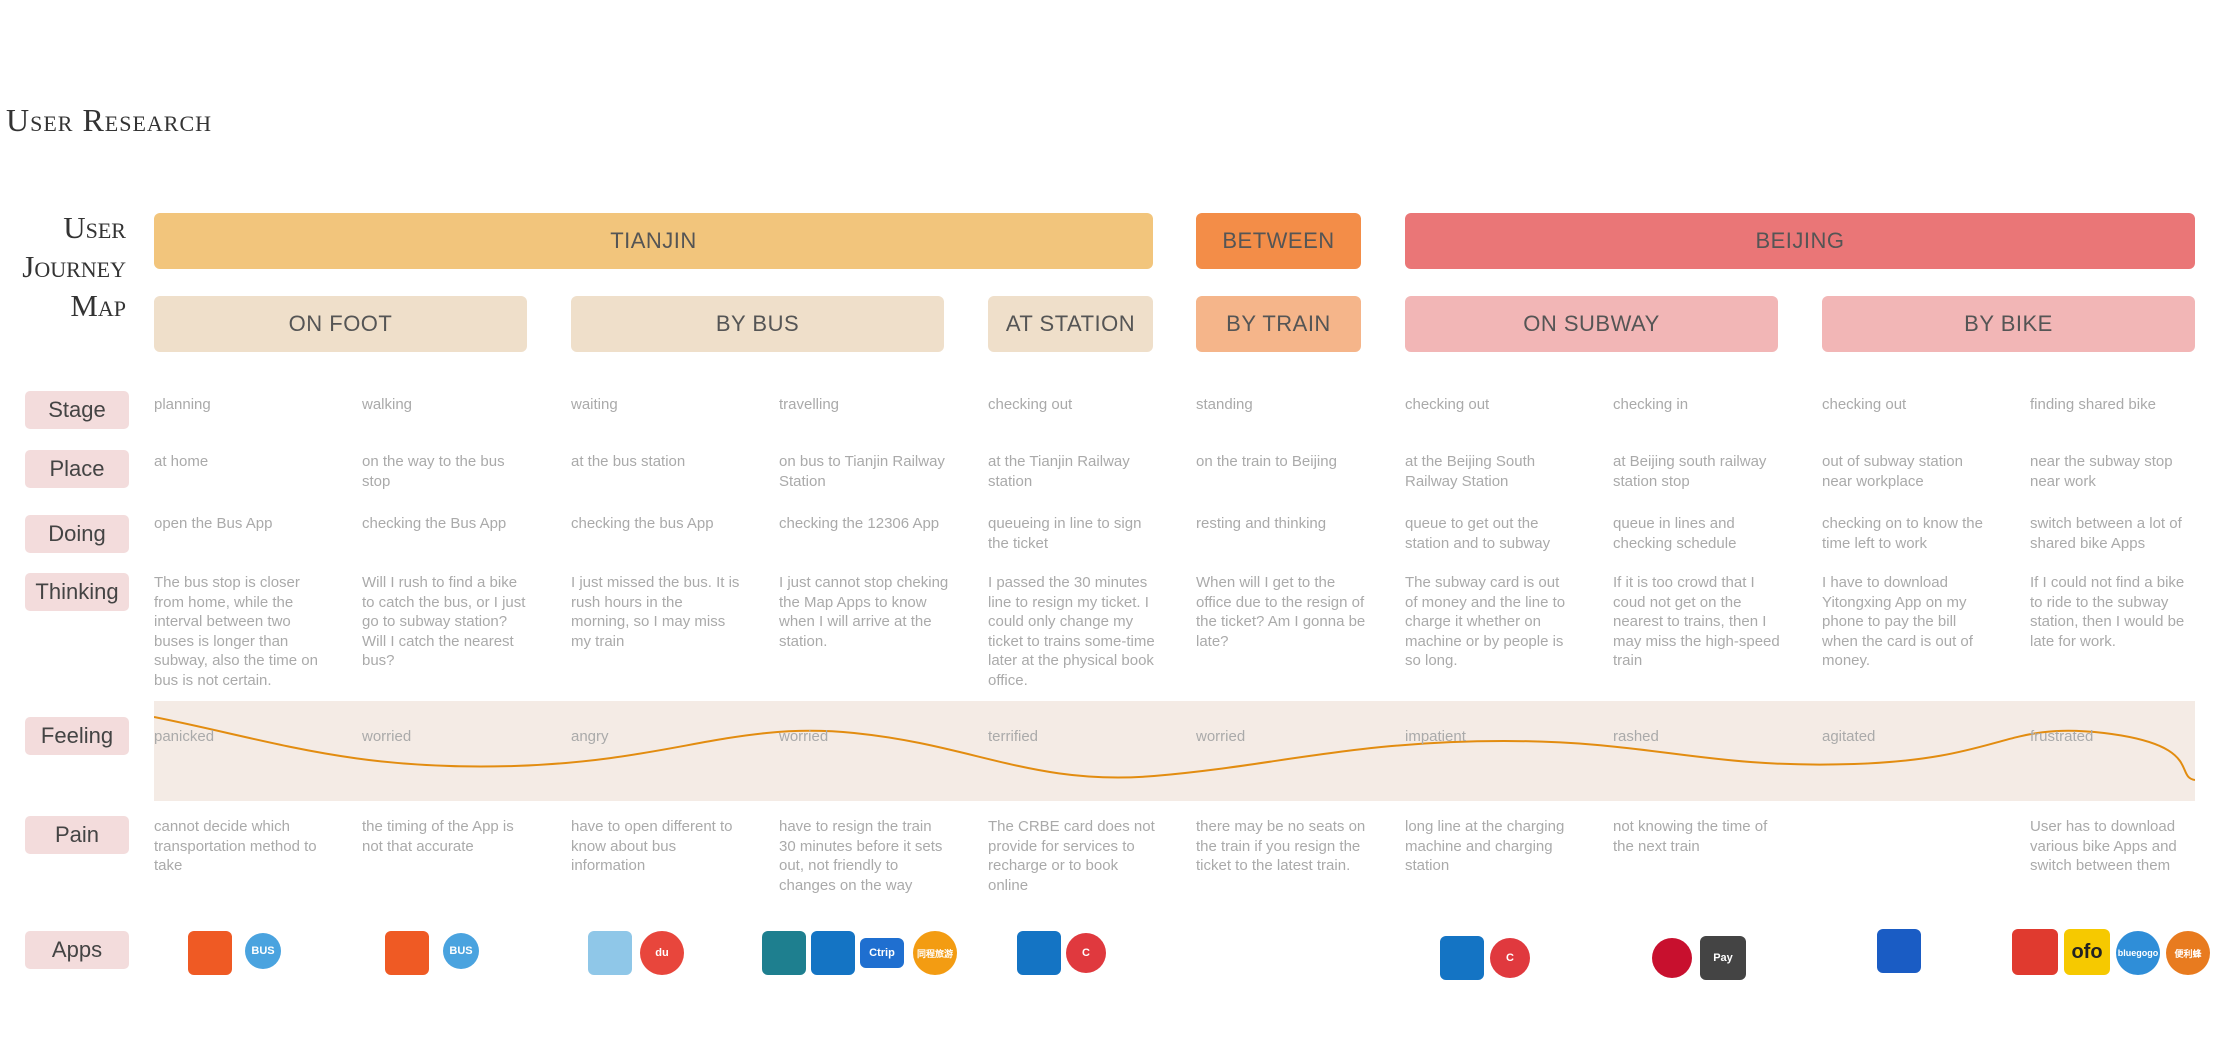 The image size is (2220, 1060). Describe the element at coordinates (1675, 533) in the screenshot. I see `doing-cell: queue in lines and checking schedule` at that location.